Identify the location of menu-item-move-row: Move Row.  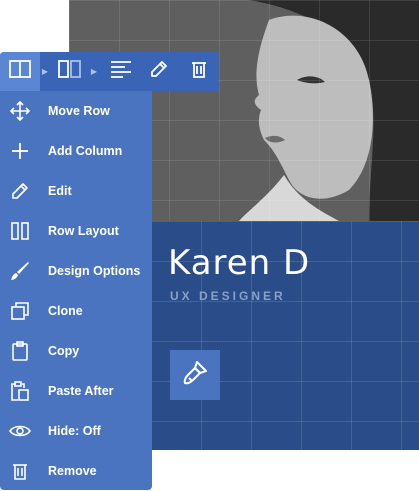
(76, 111).